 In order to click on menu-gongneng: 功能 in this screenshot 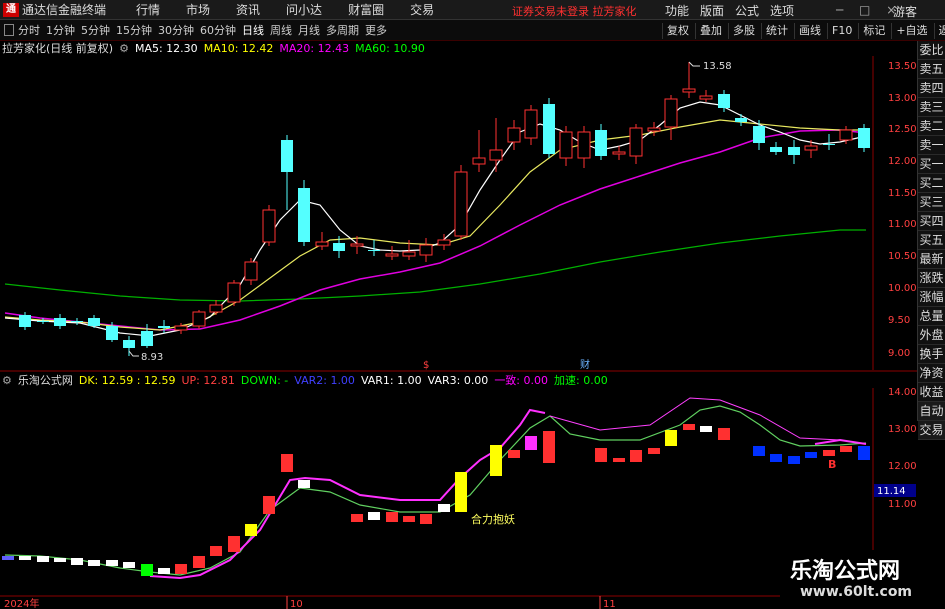, I will do `click(677, 10)`.